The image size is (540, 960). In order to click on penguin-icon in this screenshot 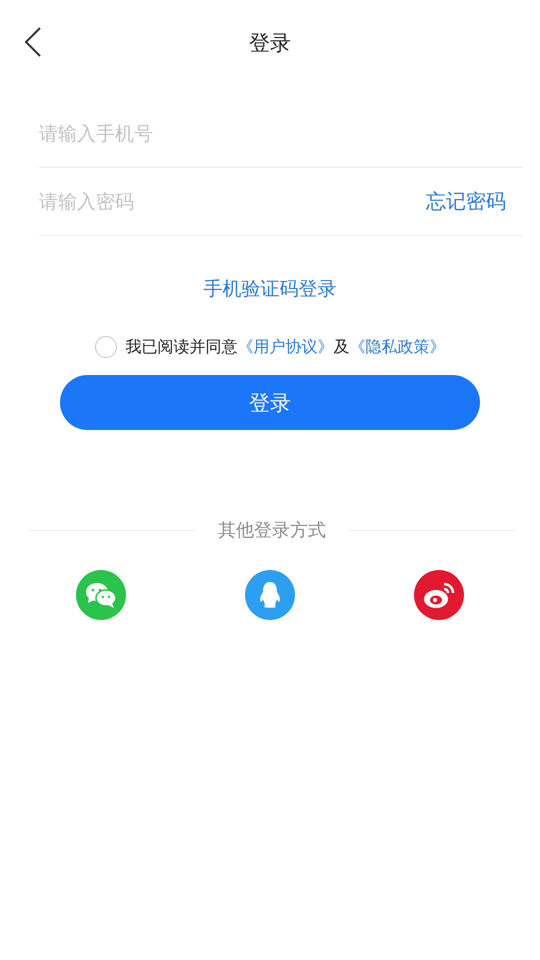, I will do `click(270, 595)`.